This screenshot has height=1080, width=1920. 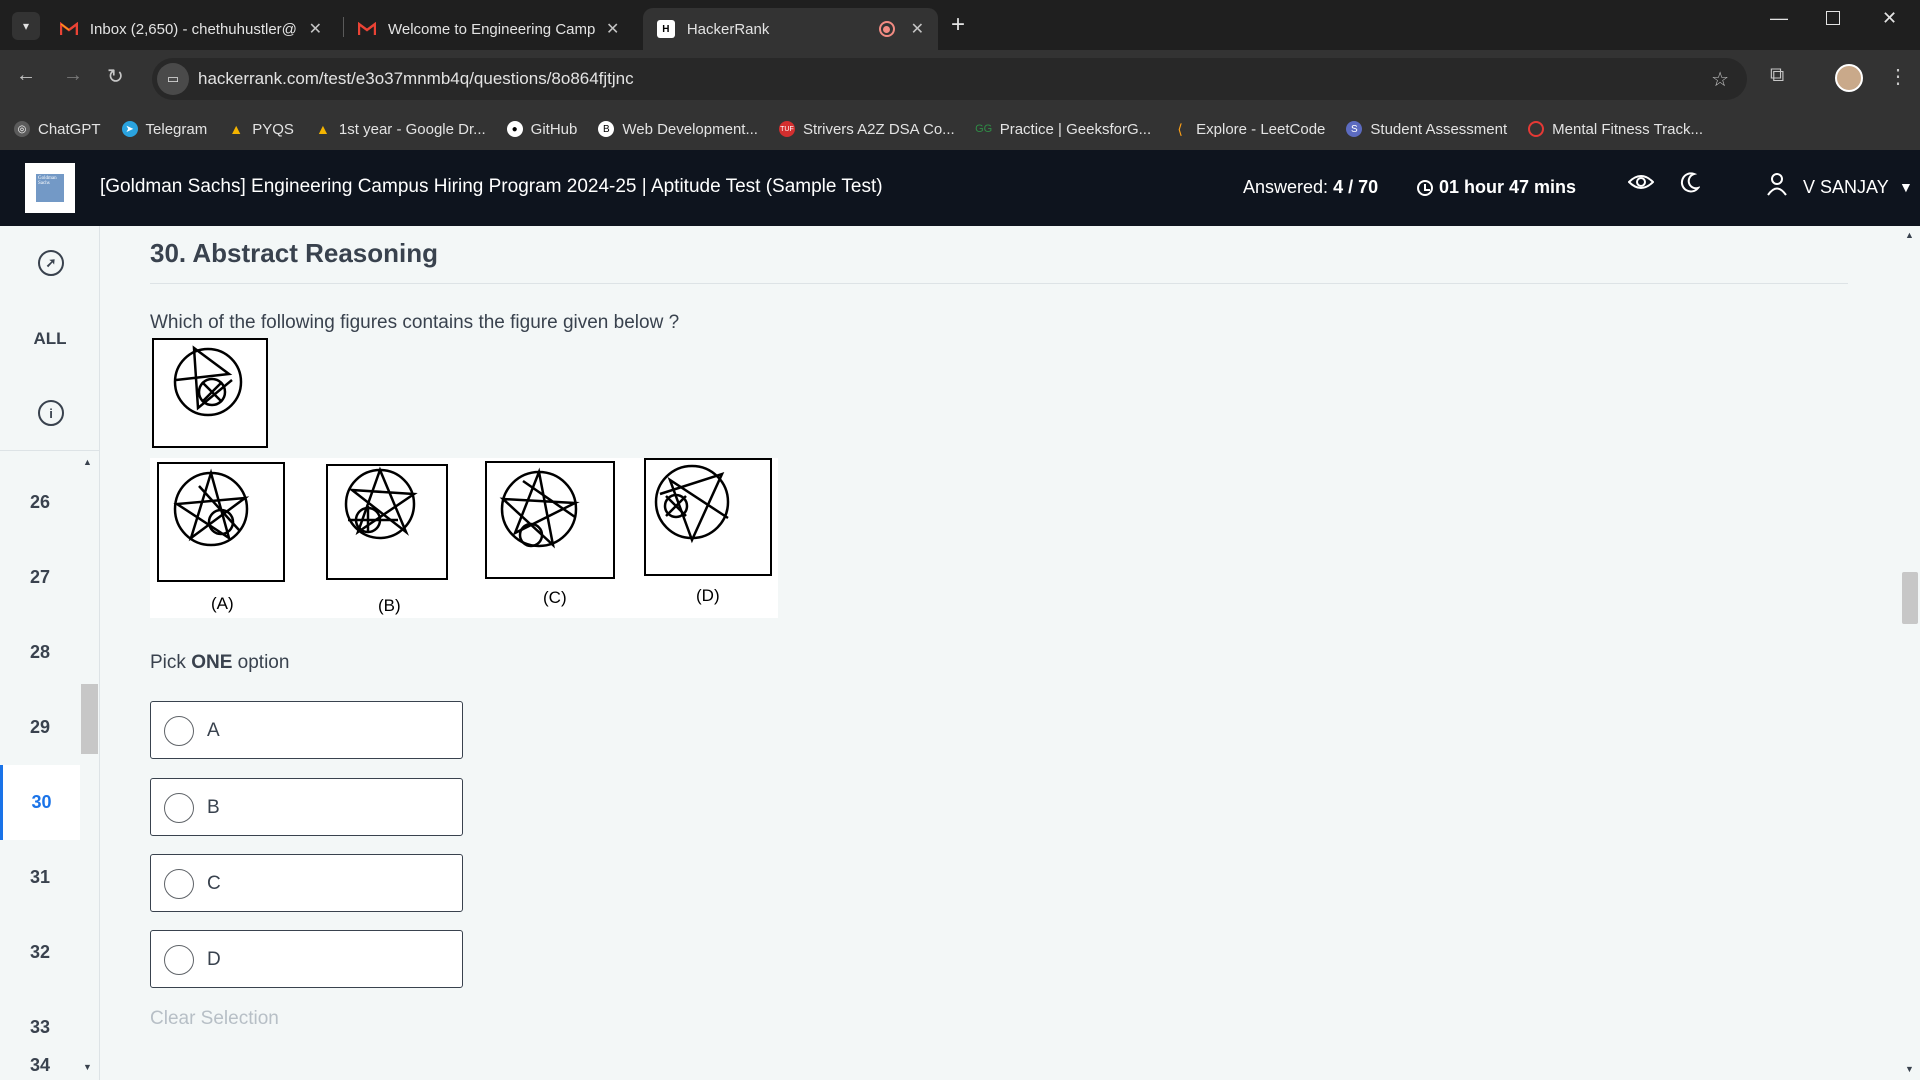 I want to click on tab-search-icon: ▾, so click(x=26, y=26).